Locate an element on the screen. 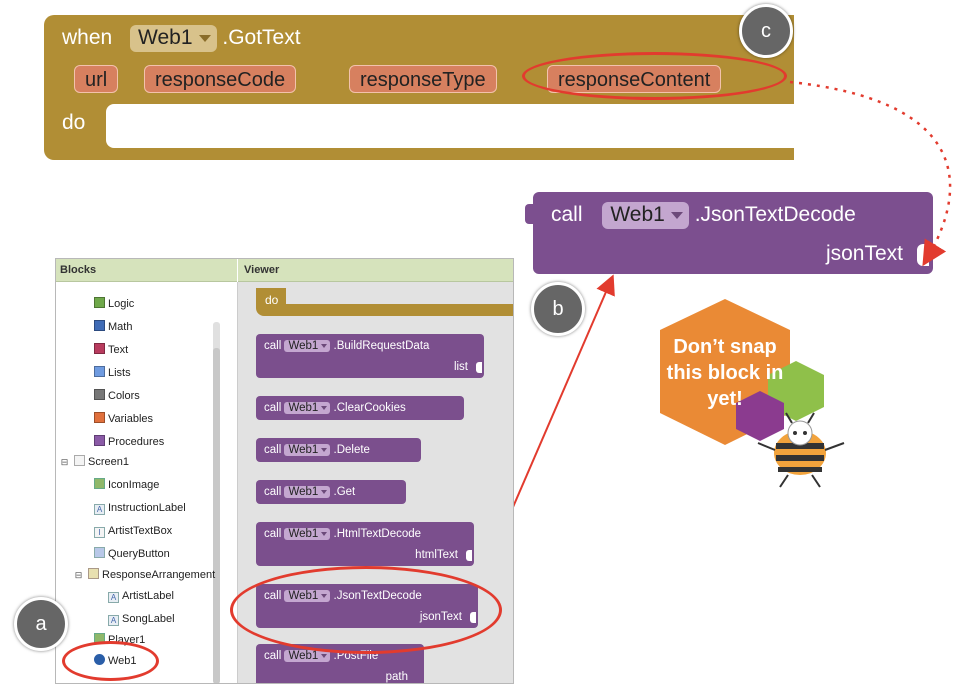 Image resolution: width=972 pixels, height=694 pixels. viewer-event-block-tail: do is located at coordinates (384, 302).